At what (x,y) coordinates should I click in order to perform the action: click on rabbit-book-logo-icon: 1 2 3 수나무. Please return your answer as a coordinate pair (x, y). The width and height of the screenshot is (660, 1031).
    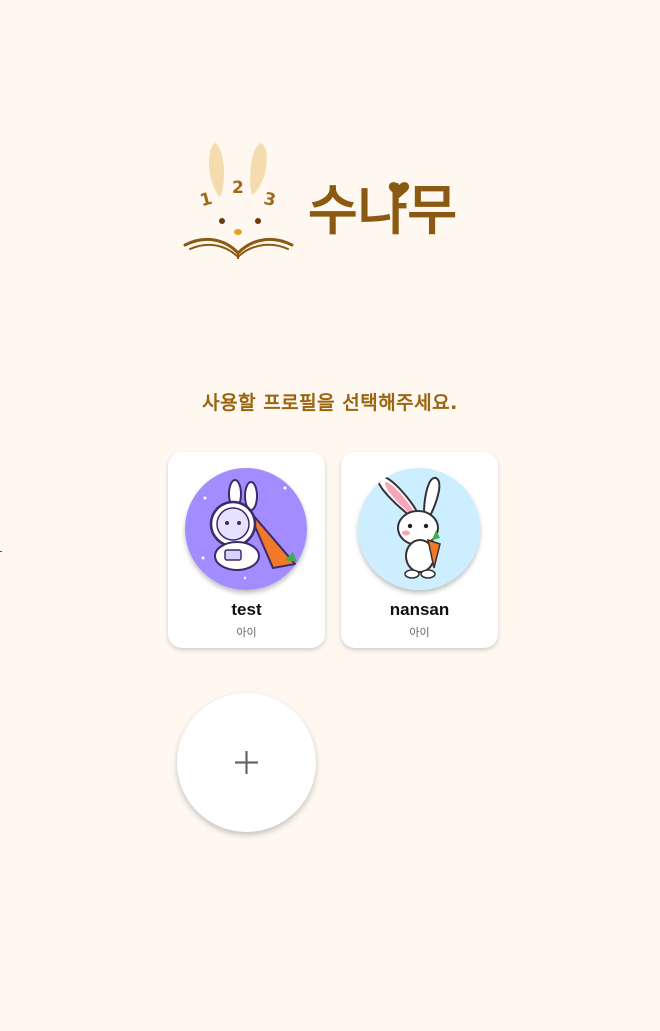
    Looking at the image, I should click on (320, 201).